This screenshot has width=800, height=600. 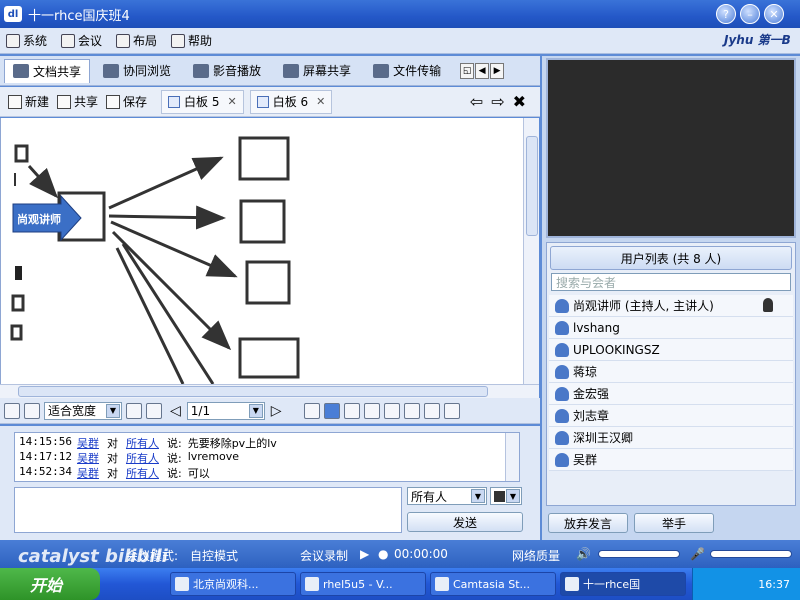 What do you see at coordinates (201, 70) in the screenshot?
I see `play-icon` at bounding box center [201, 70].